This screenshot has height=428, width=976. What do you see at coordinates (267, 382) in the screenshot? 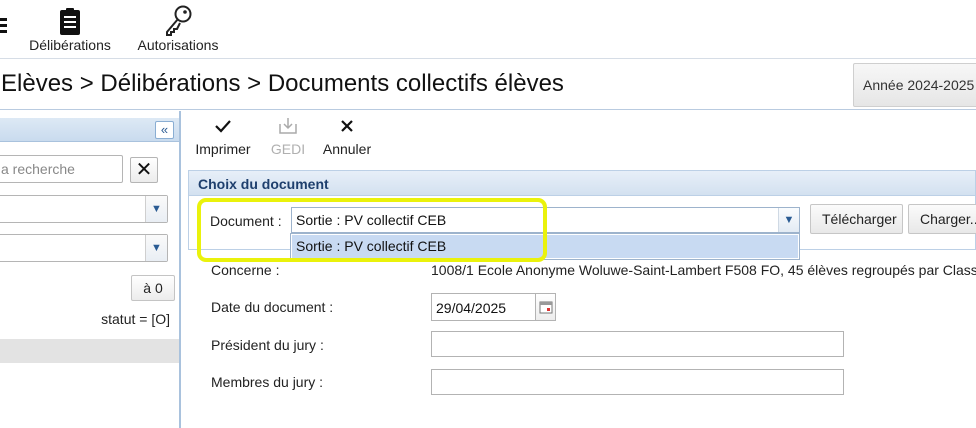
I see `members-label: Membres du jury :` at bounding box center [267, 382].